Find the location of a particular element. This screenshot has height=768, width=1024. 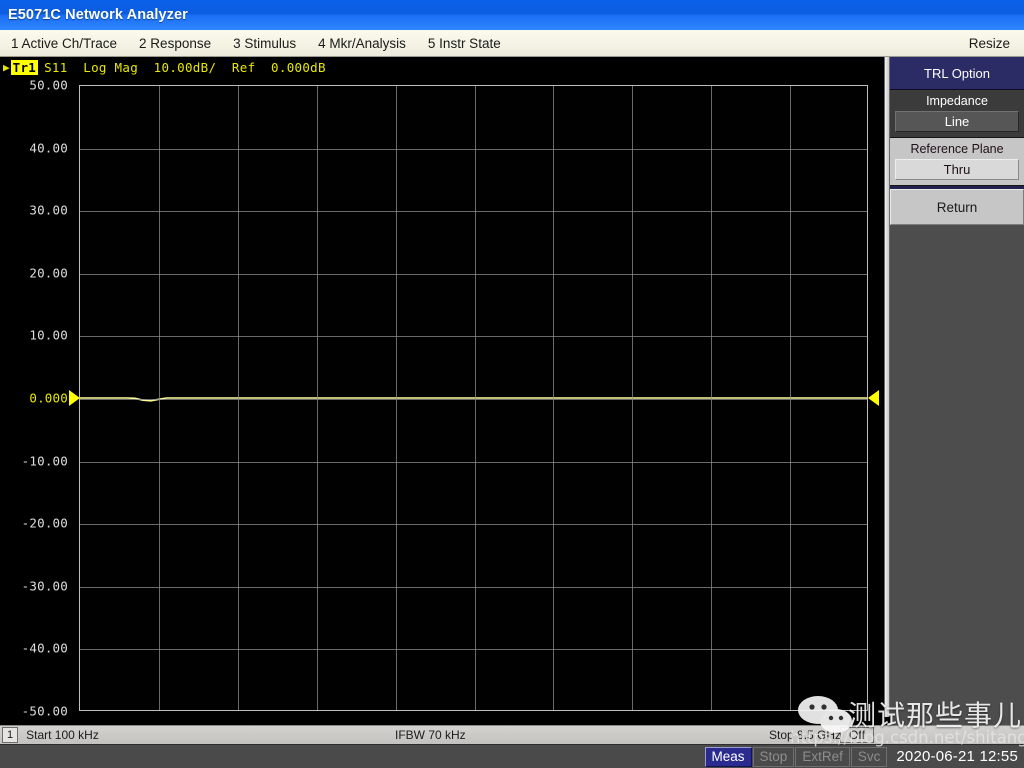

status-correction-state: Off is located at coordinates (857, 735).